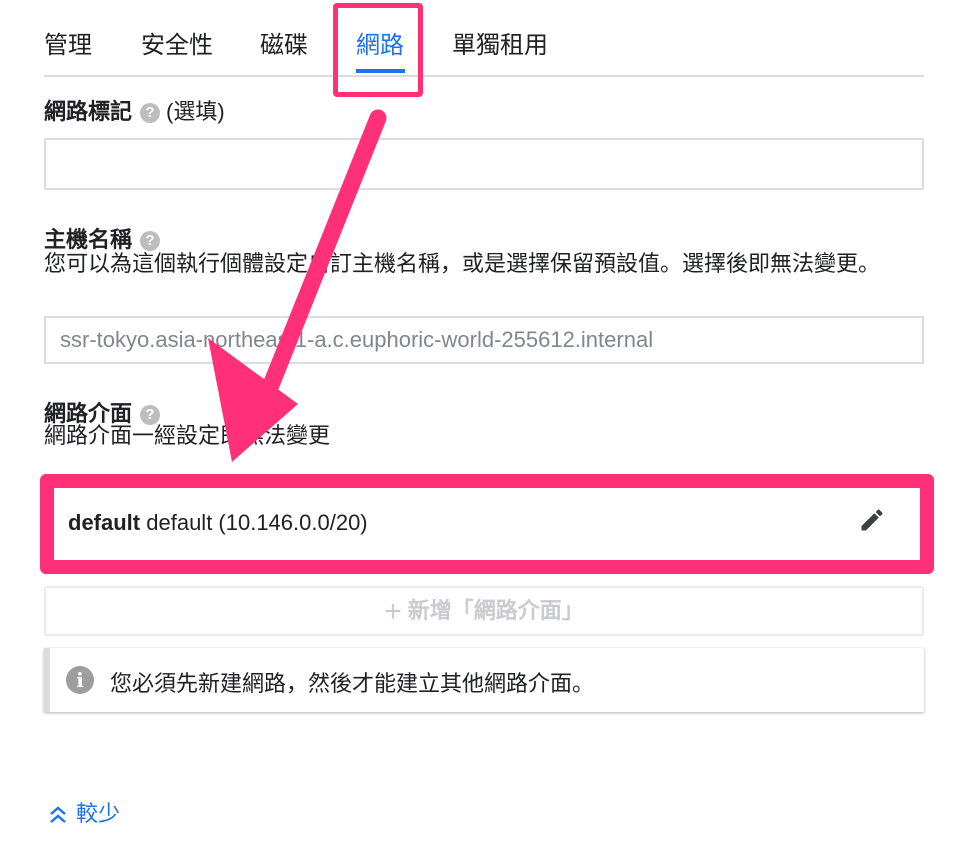 The height and width of the screenshot is (866, 968). What do you see at coordinates (284, 42) in the screenshot?
I see `tab-disks: 磁碟` at bounding box center [284, 42].